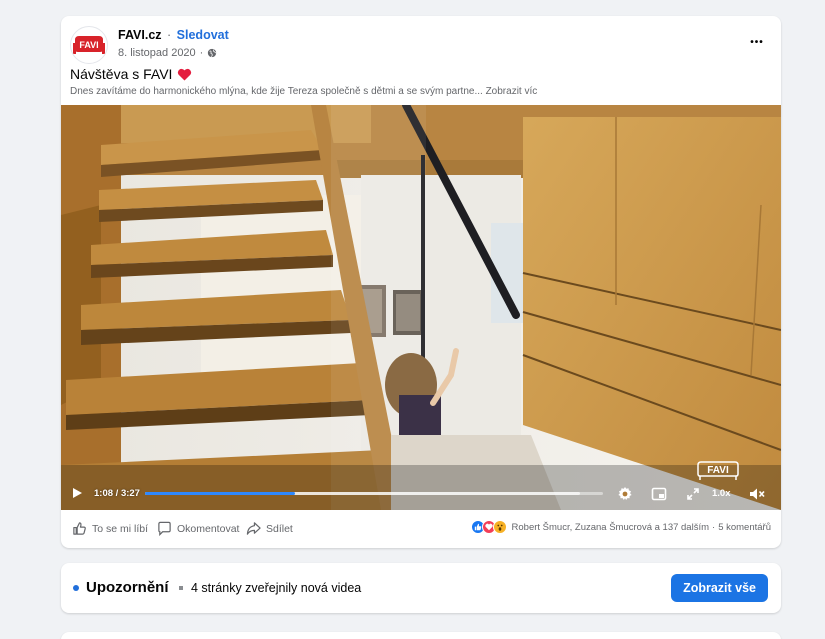 The image size is (825, 639). I want to click on share-button: Sdílet, so click(269, 528).